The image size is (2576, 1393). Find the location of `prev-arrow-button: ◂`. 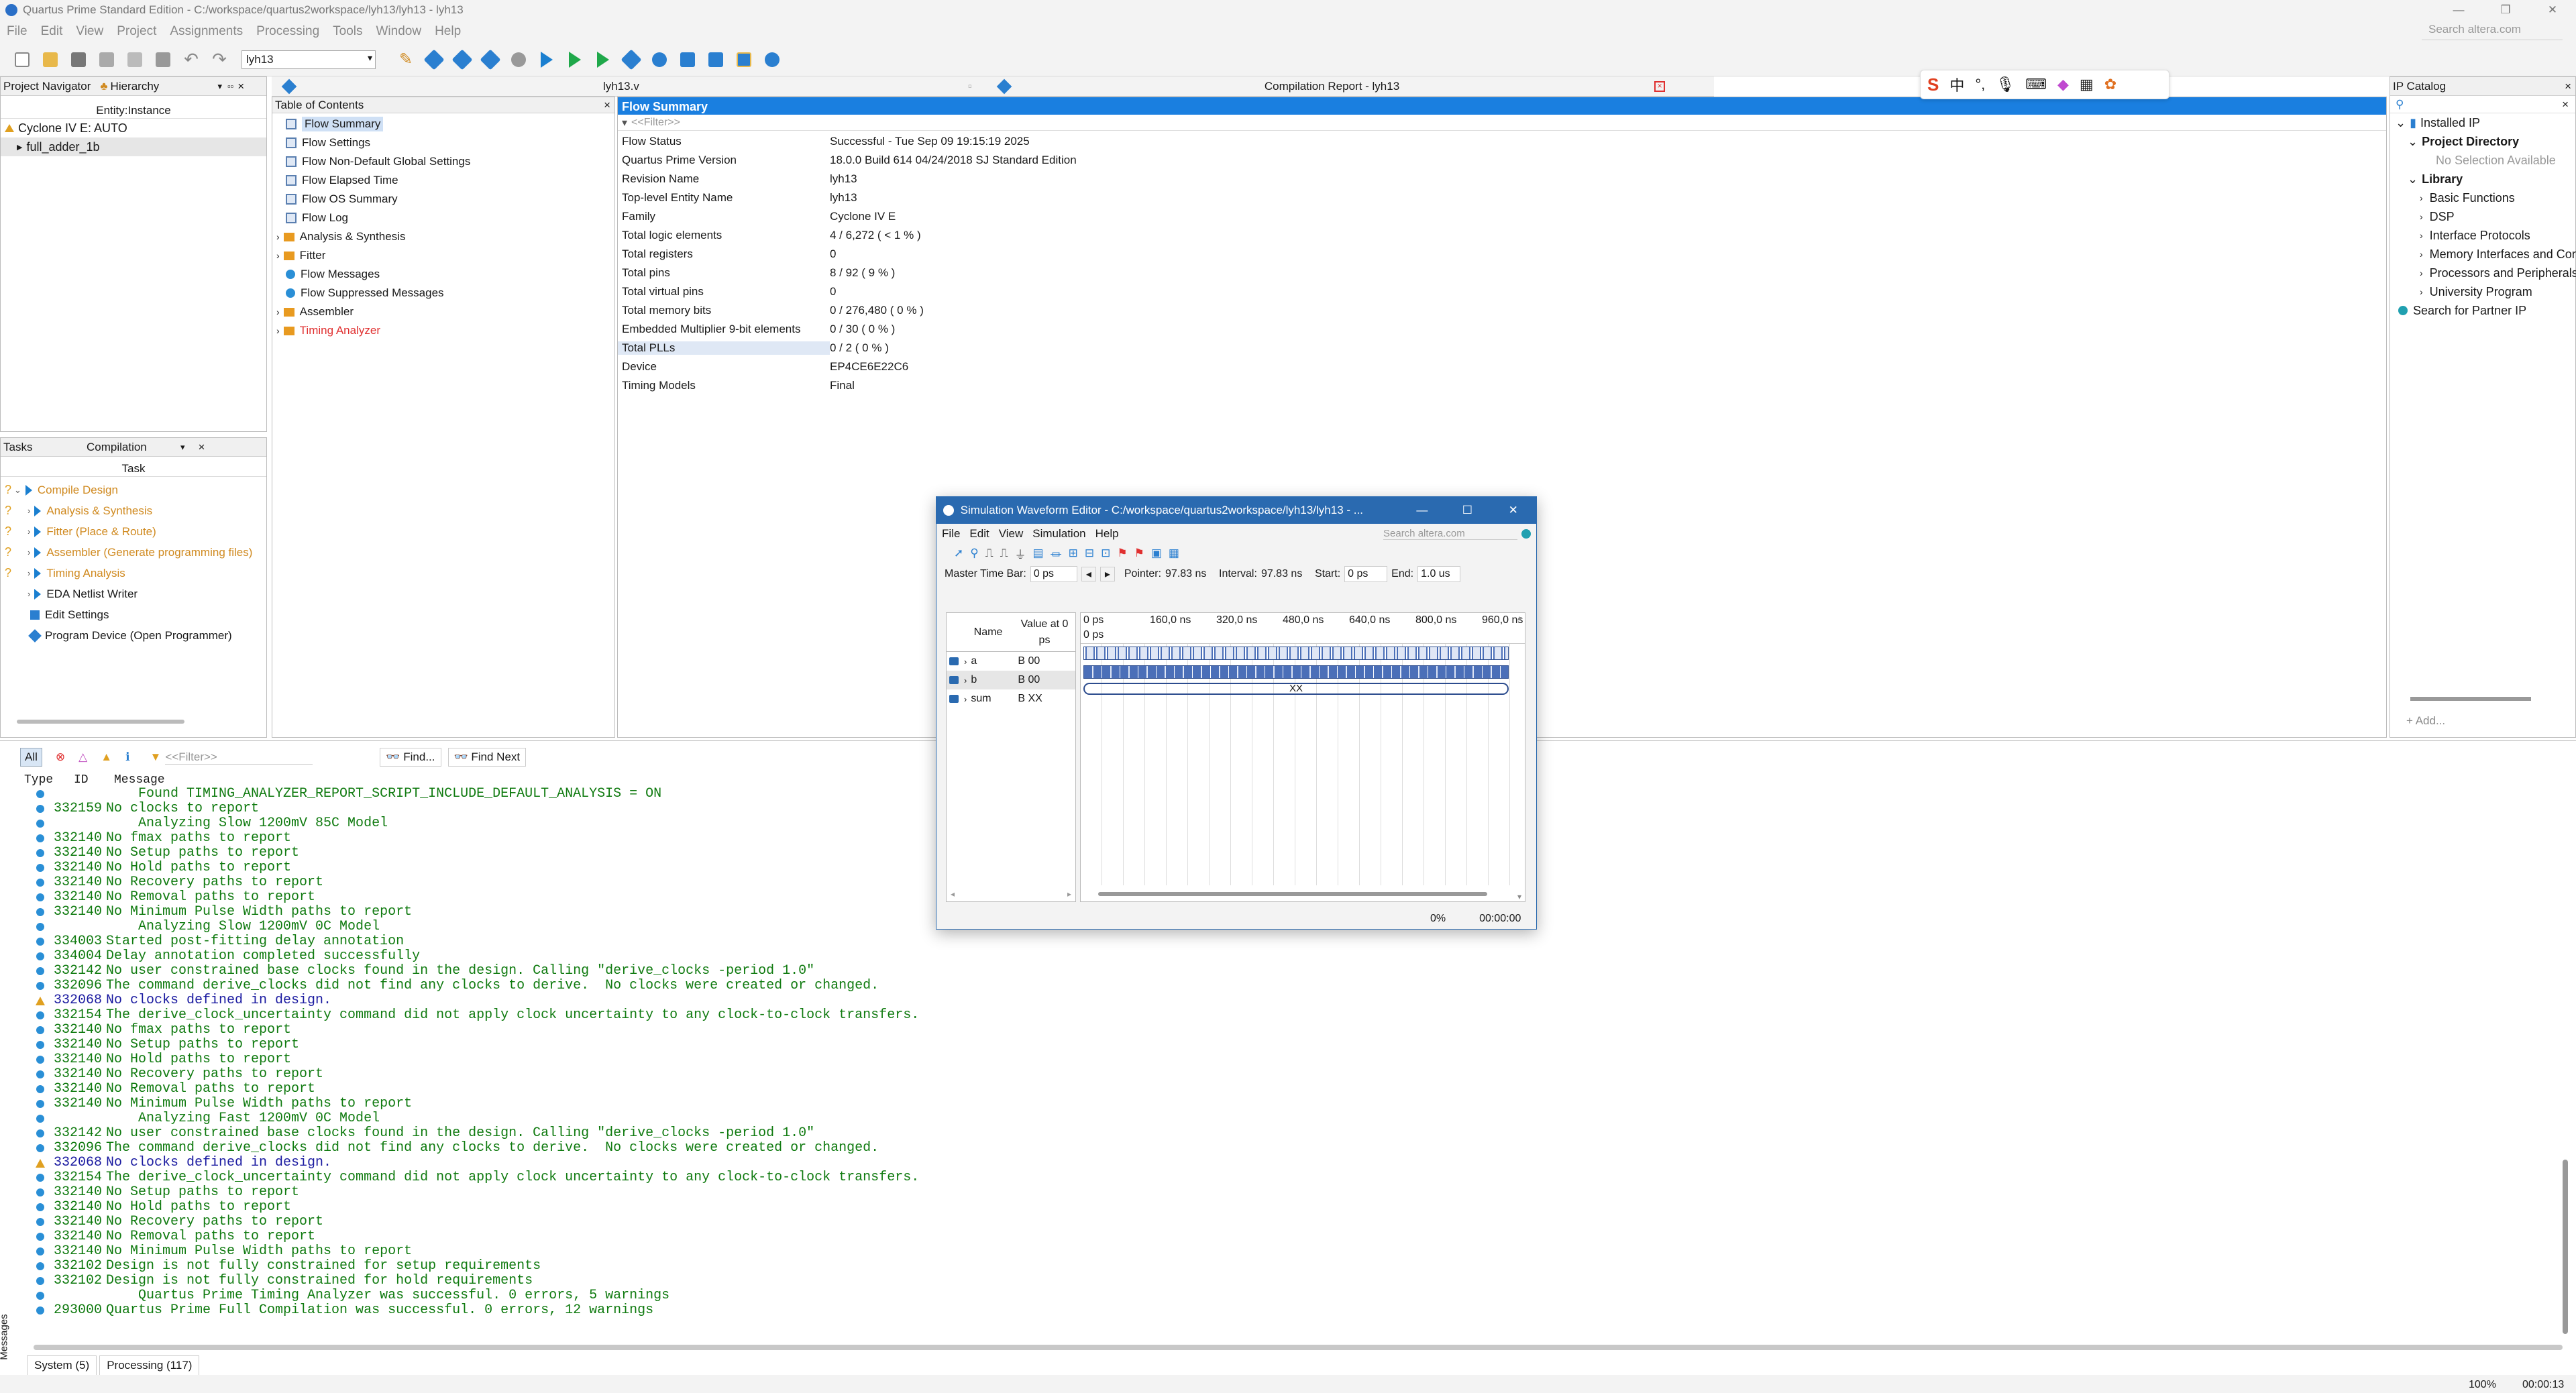

prev-arrow-button: ◂ is located at coordinates (1088, 574).